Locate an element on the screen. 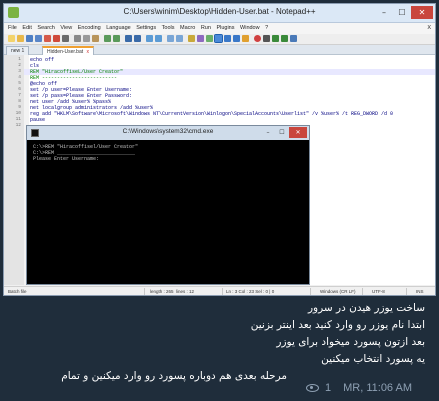  sync-vertical-icon is located at coordinates (170, 38).